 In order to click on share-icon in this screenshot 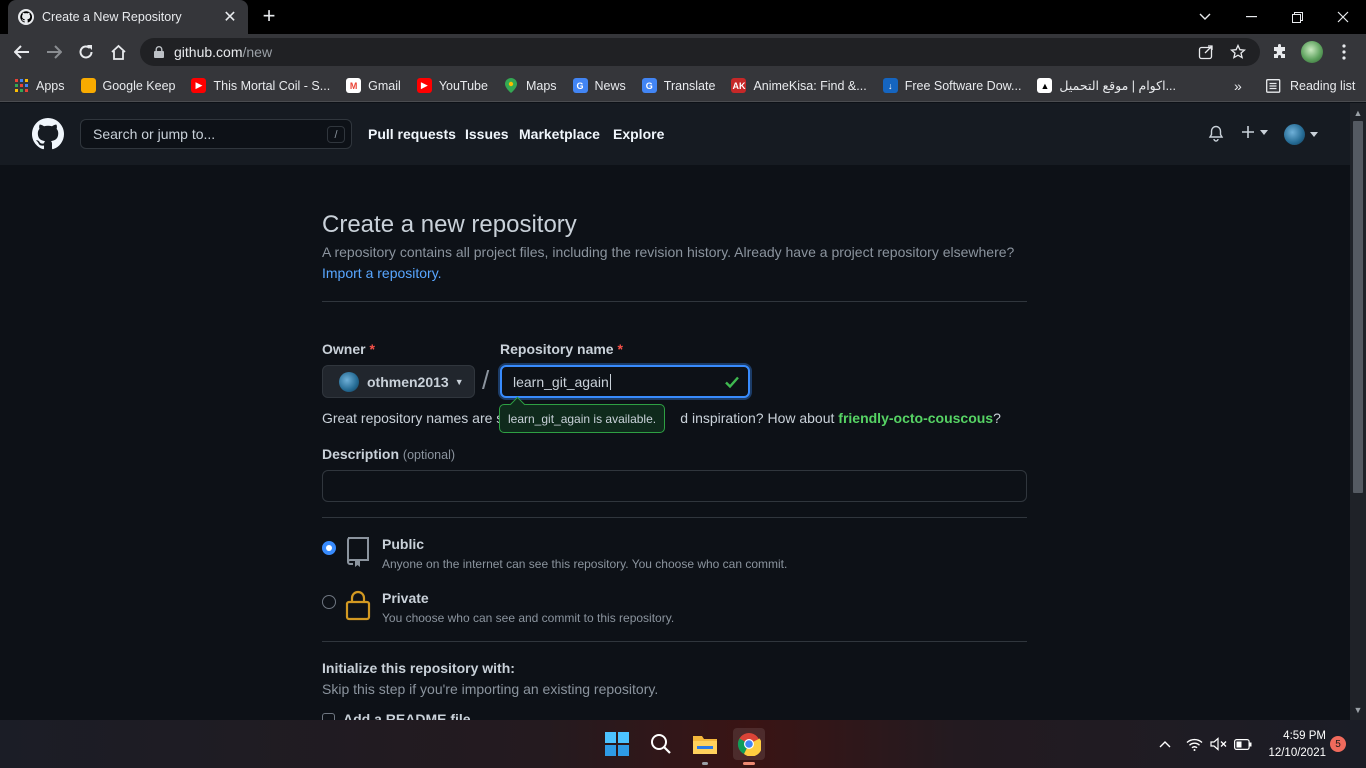, I will do `click(1206, 52)`.